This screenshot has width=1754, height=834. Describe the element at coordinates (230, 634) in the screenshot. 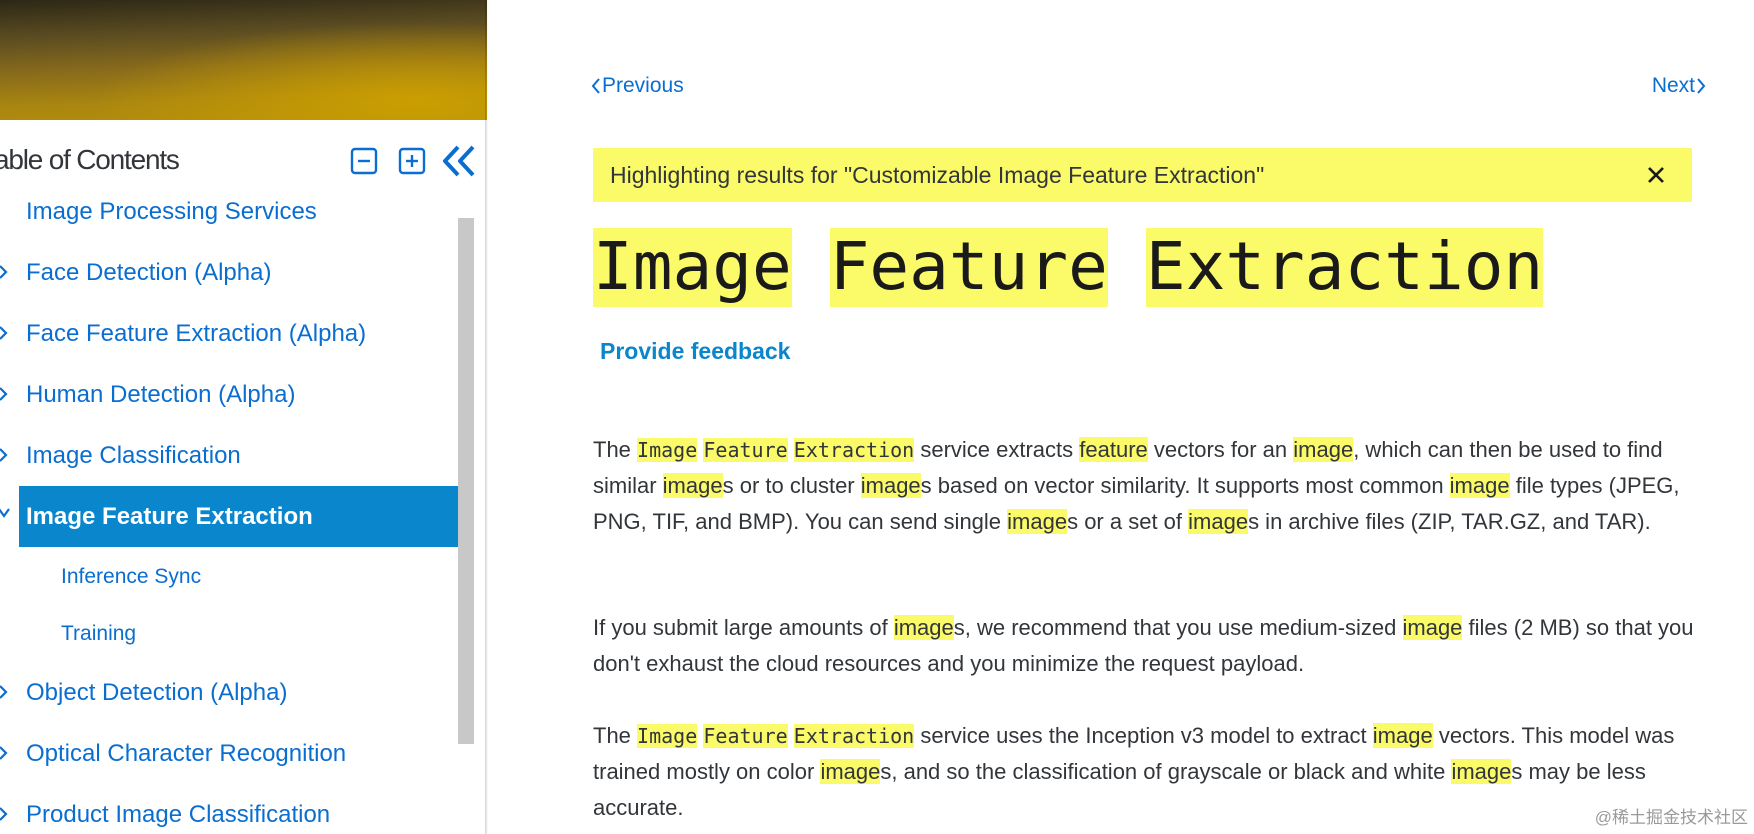

I see `toc-item-training: Training` at that location.